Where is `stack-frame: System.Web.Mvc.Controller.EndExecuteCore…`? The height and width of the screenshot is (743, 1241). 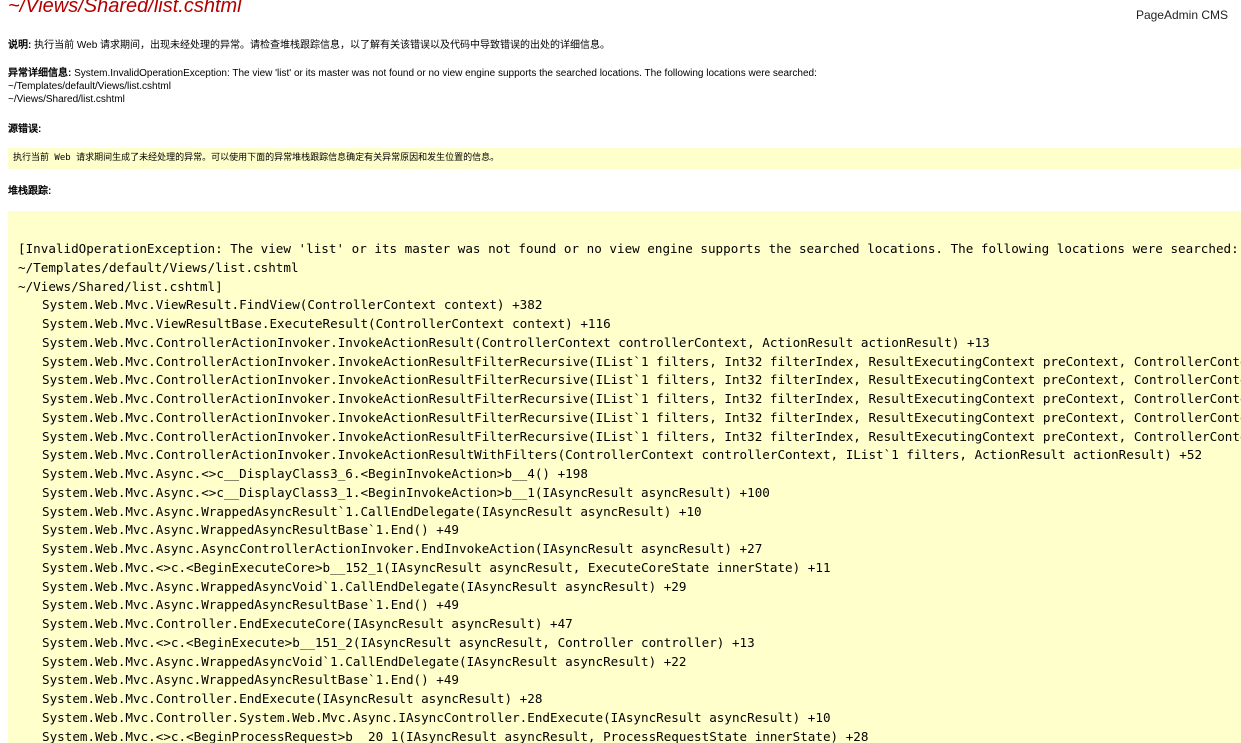 stack-frame: System.Web.Mvc.Controller.EndExecuteCore… is located at coordinates (307, 623).